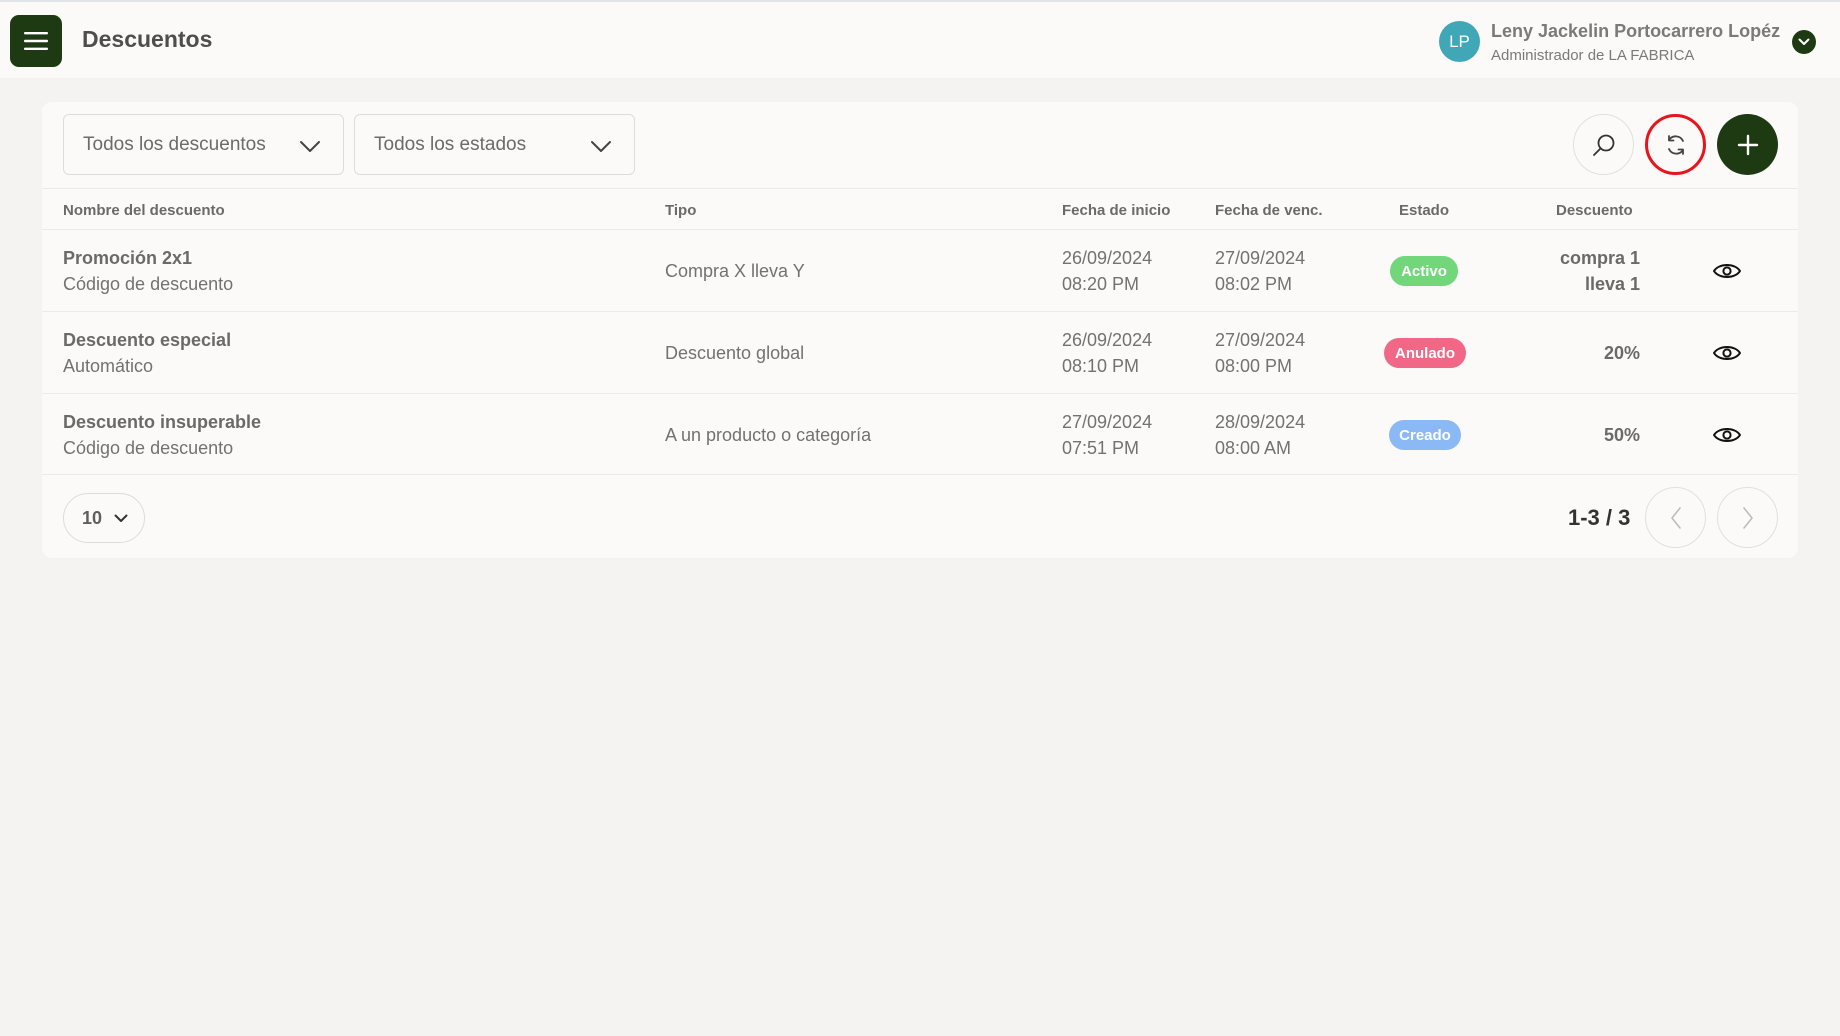  Describe the element at coordinates (128, 258) in the screenshot. I see `discount-name: Promoción 2x1` at that location.